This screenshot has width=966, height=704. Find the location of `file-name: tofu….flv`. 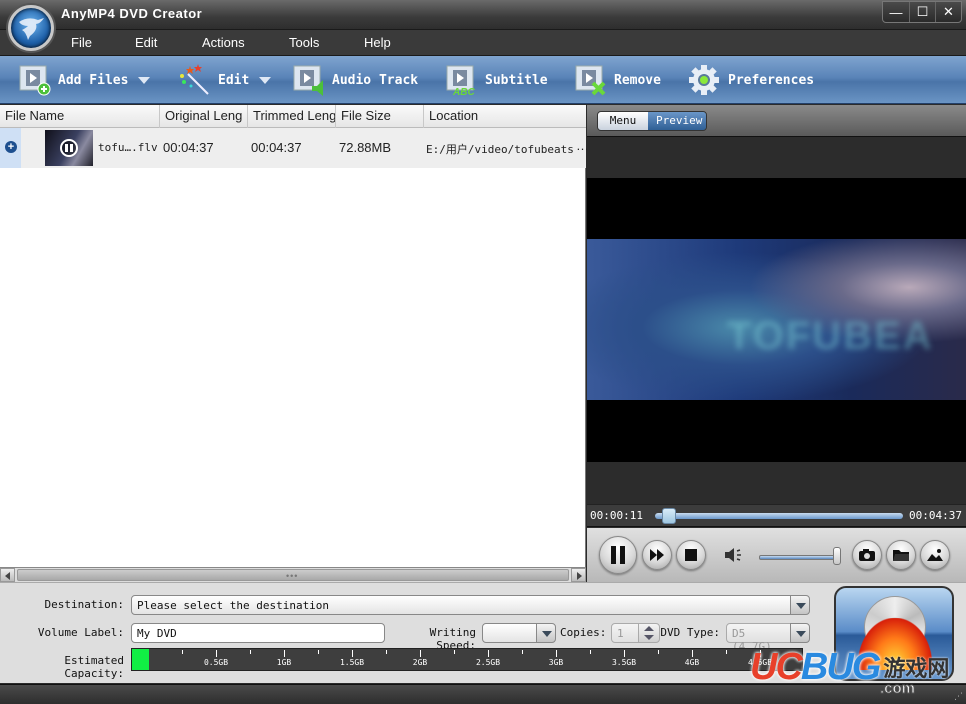

file-name: tofu….flv is located at coordinates (128, 147).